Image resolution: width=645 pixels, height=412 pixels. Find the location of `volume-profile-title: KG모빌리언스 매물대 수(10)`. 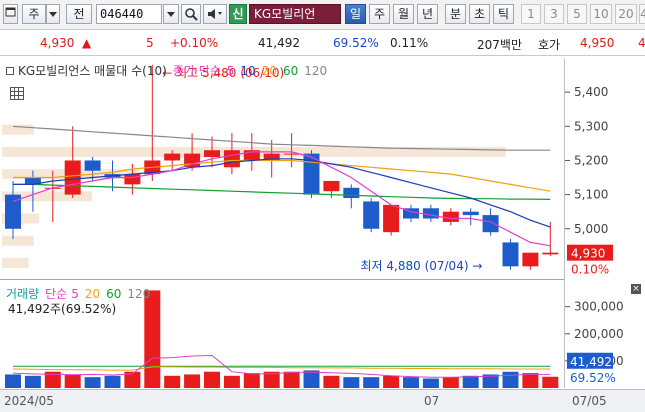

volume-profile-title: KG모빌리언스 매물대 수(10) is located at coordinates (92, 71).